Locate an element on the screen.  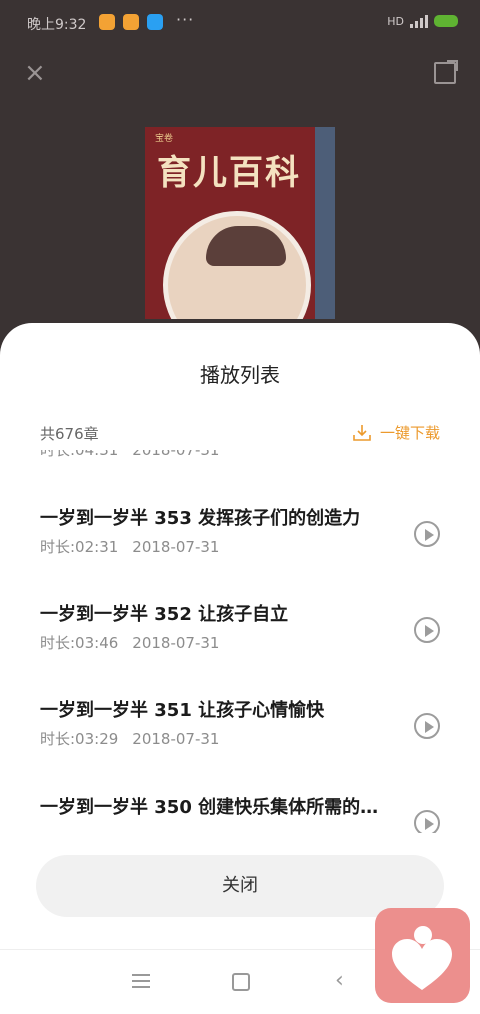
status-time: 晚上9:32 is located at coordinates (57, 25).